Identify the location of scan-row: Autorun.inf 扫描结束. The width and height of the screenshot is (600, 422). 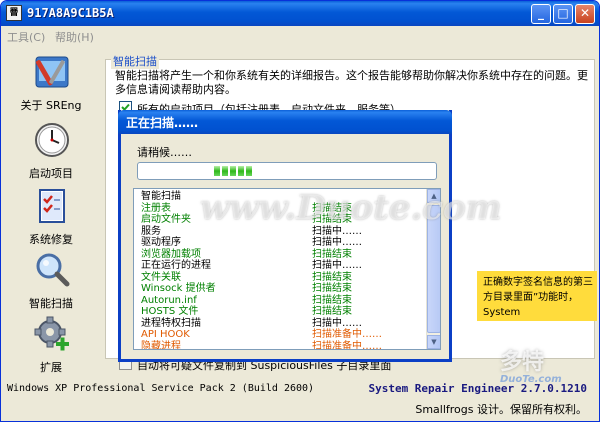
(280, 301).